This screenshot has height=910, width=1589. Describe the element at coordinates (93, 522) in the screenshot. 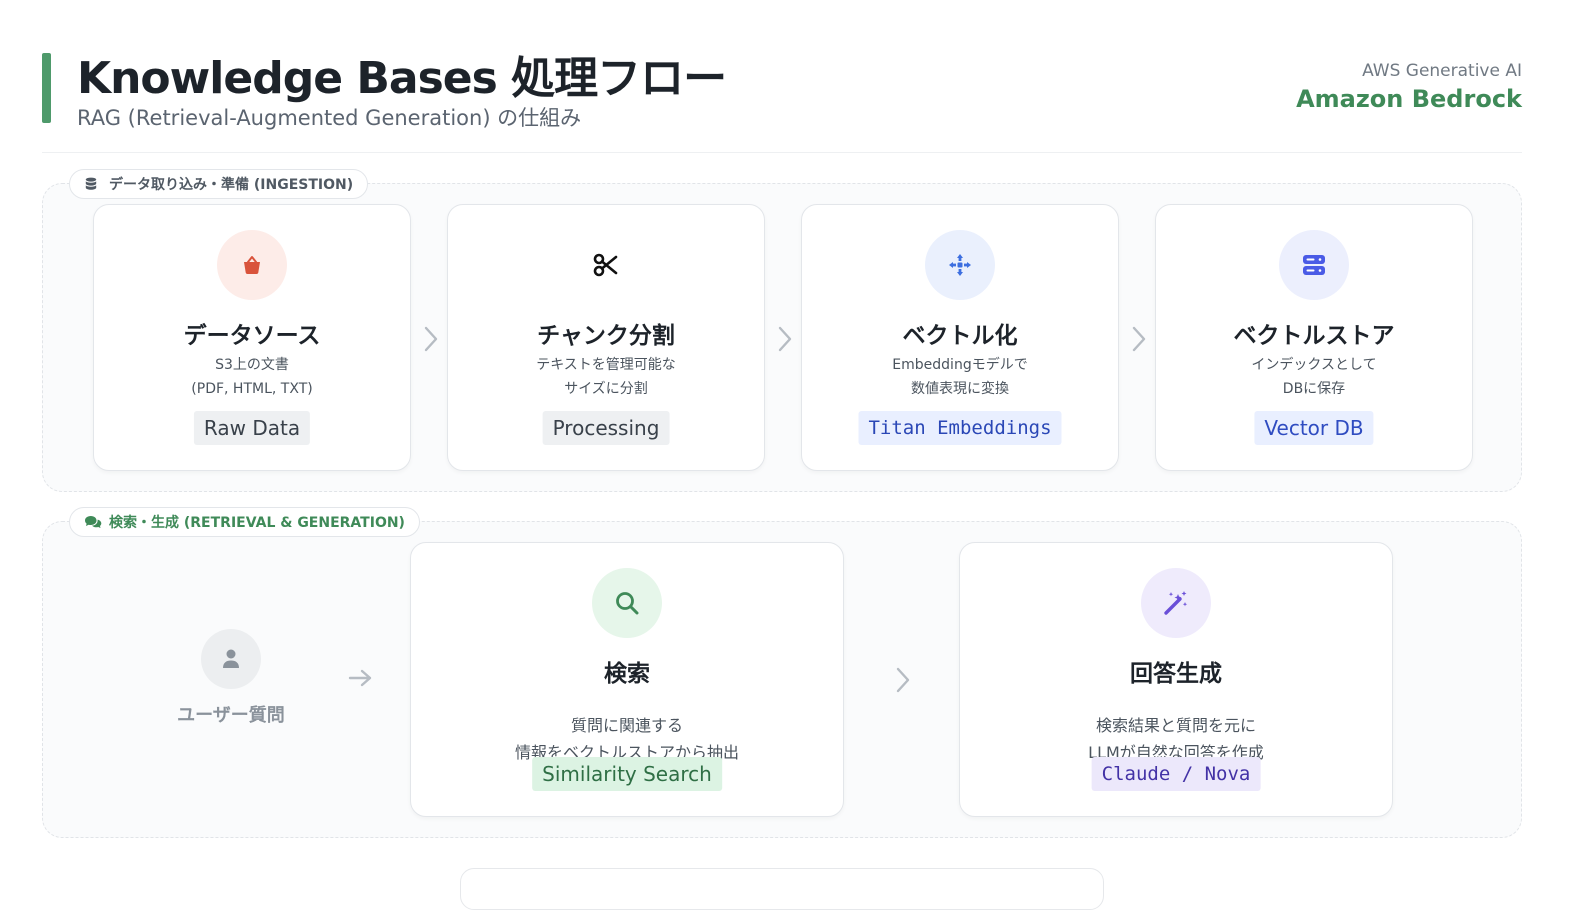

I see `comments-icon` at that location.